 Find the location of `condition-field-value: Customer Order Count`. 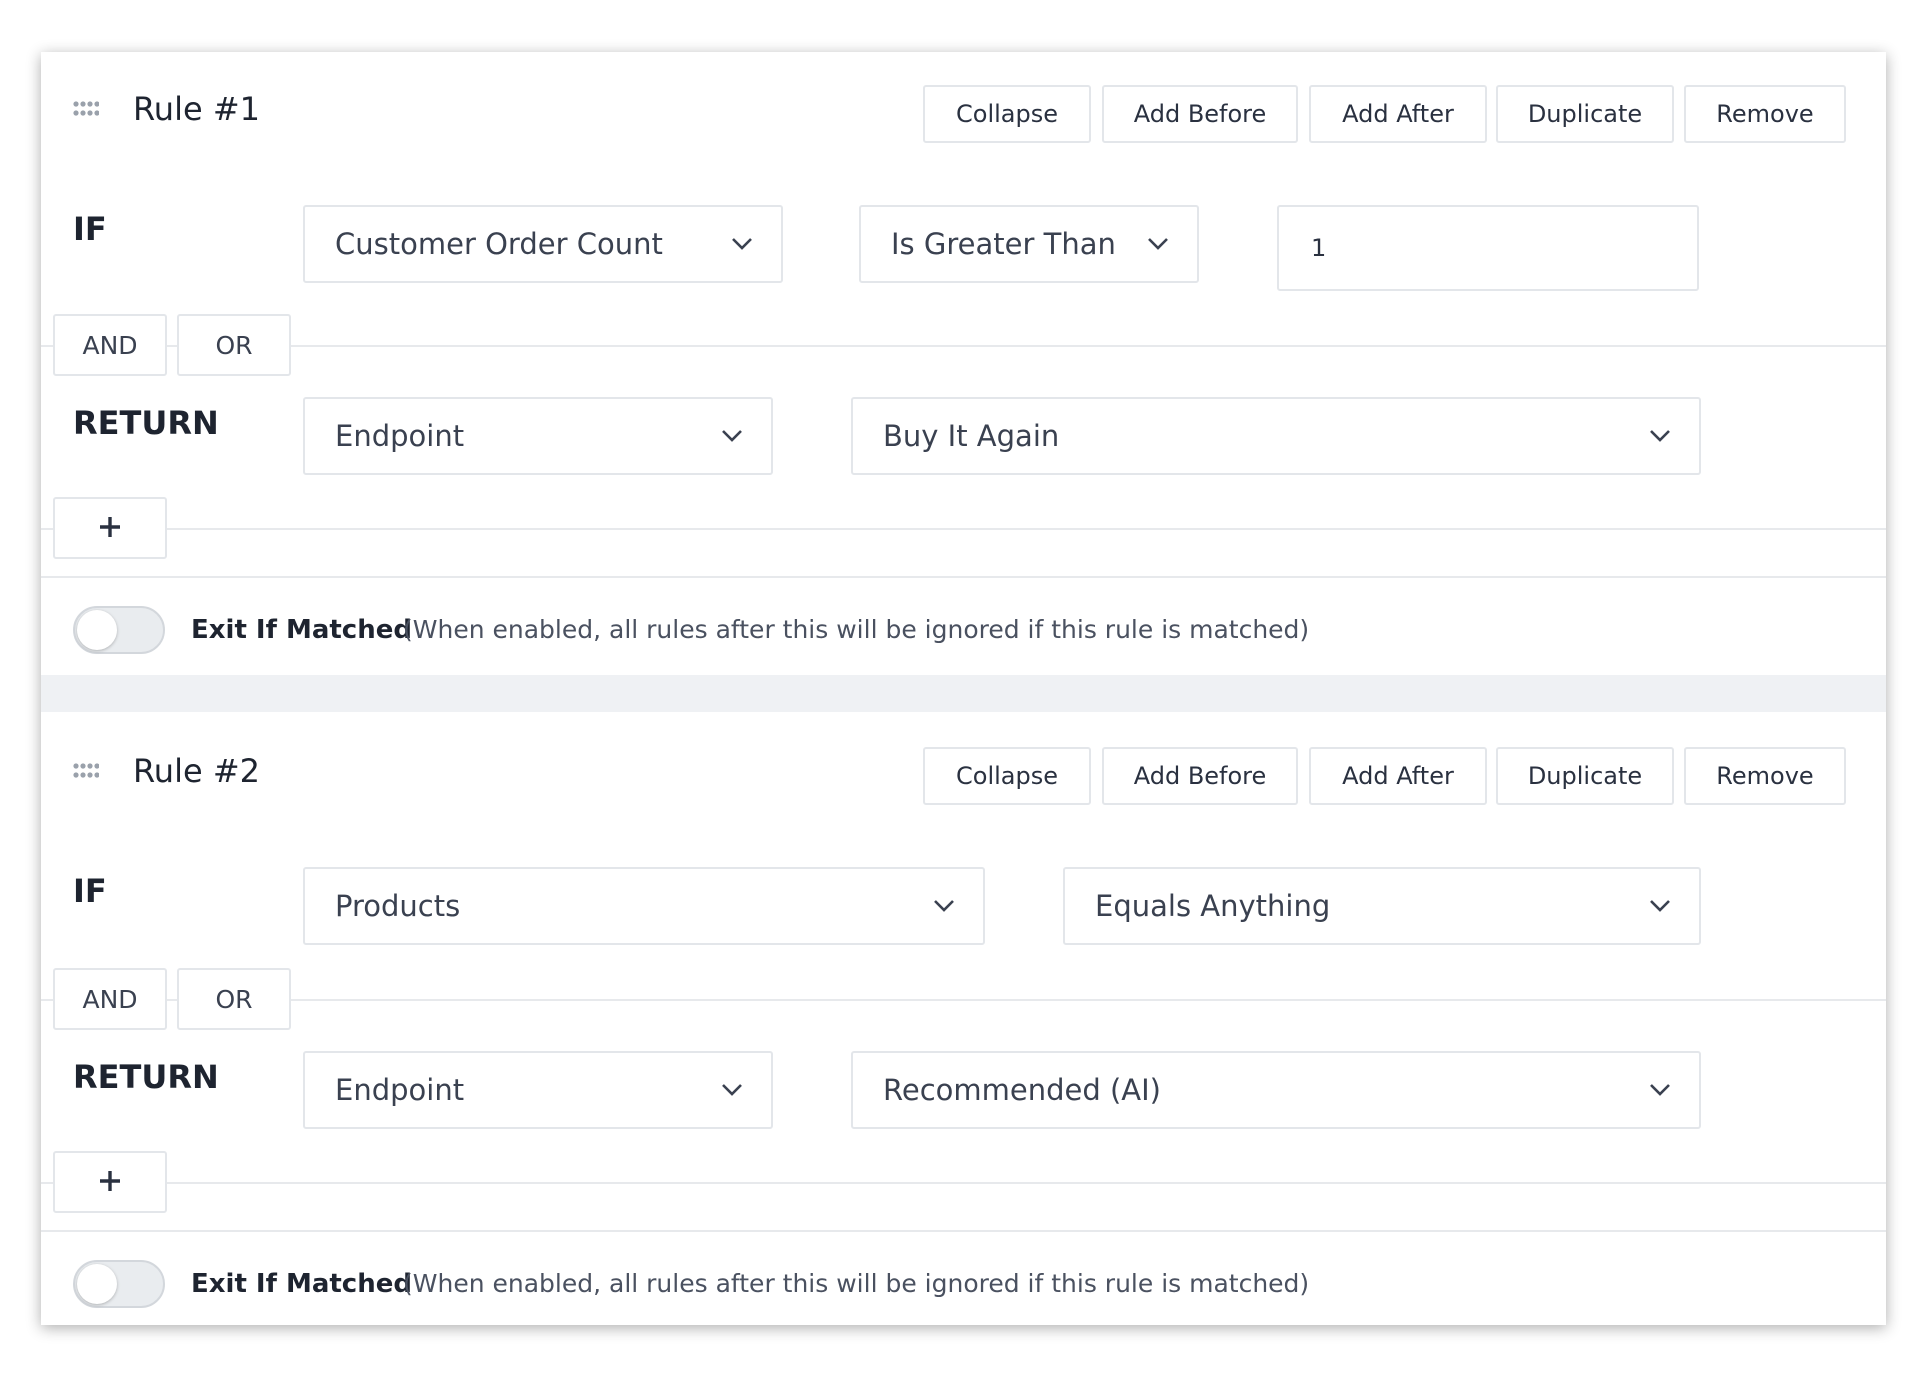

condition-field-value: Customer Order Count is located at coordinates (499, 244).